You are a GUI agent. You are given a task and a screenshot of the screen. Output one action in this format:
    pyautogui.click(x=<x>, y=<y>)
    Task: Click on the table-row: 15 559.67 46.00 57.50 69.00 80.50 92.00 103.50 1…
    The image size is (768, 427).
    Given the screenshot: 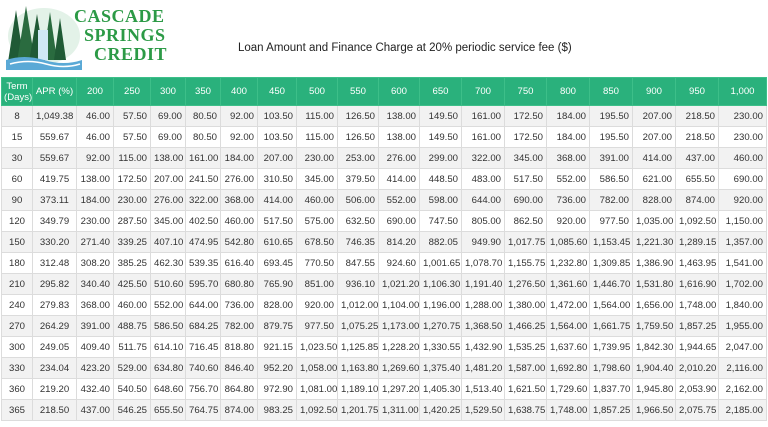 What is the action you would take?
    pyautogui.click(x=384, y=137)
    